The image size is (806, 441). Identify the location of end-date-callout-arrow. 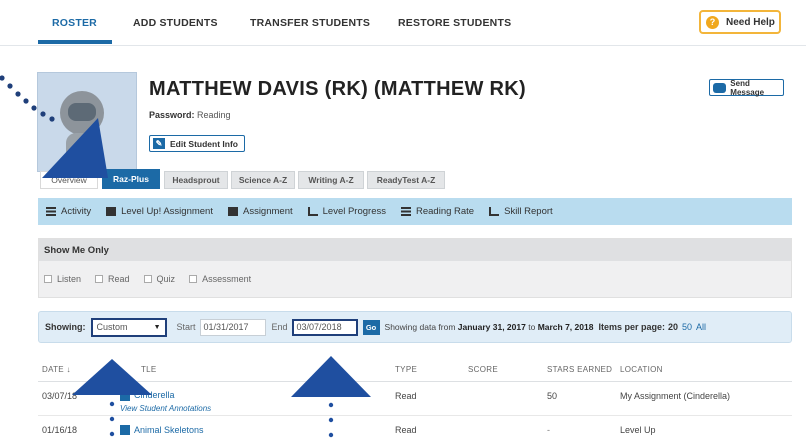
(331, 376).